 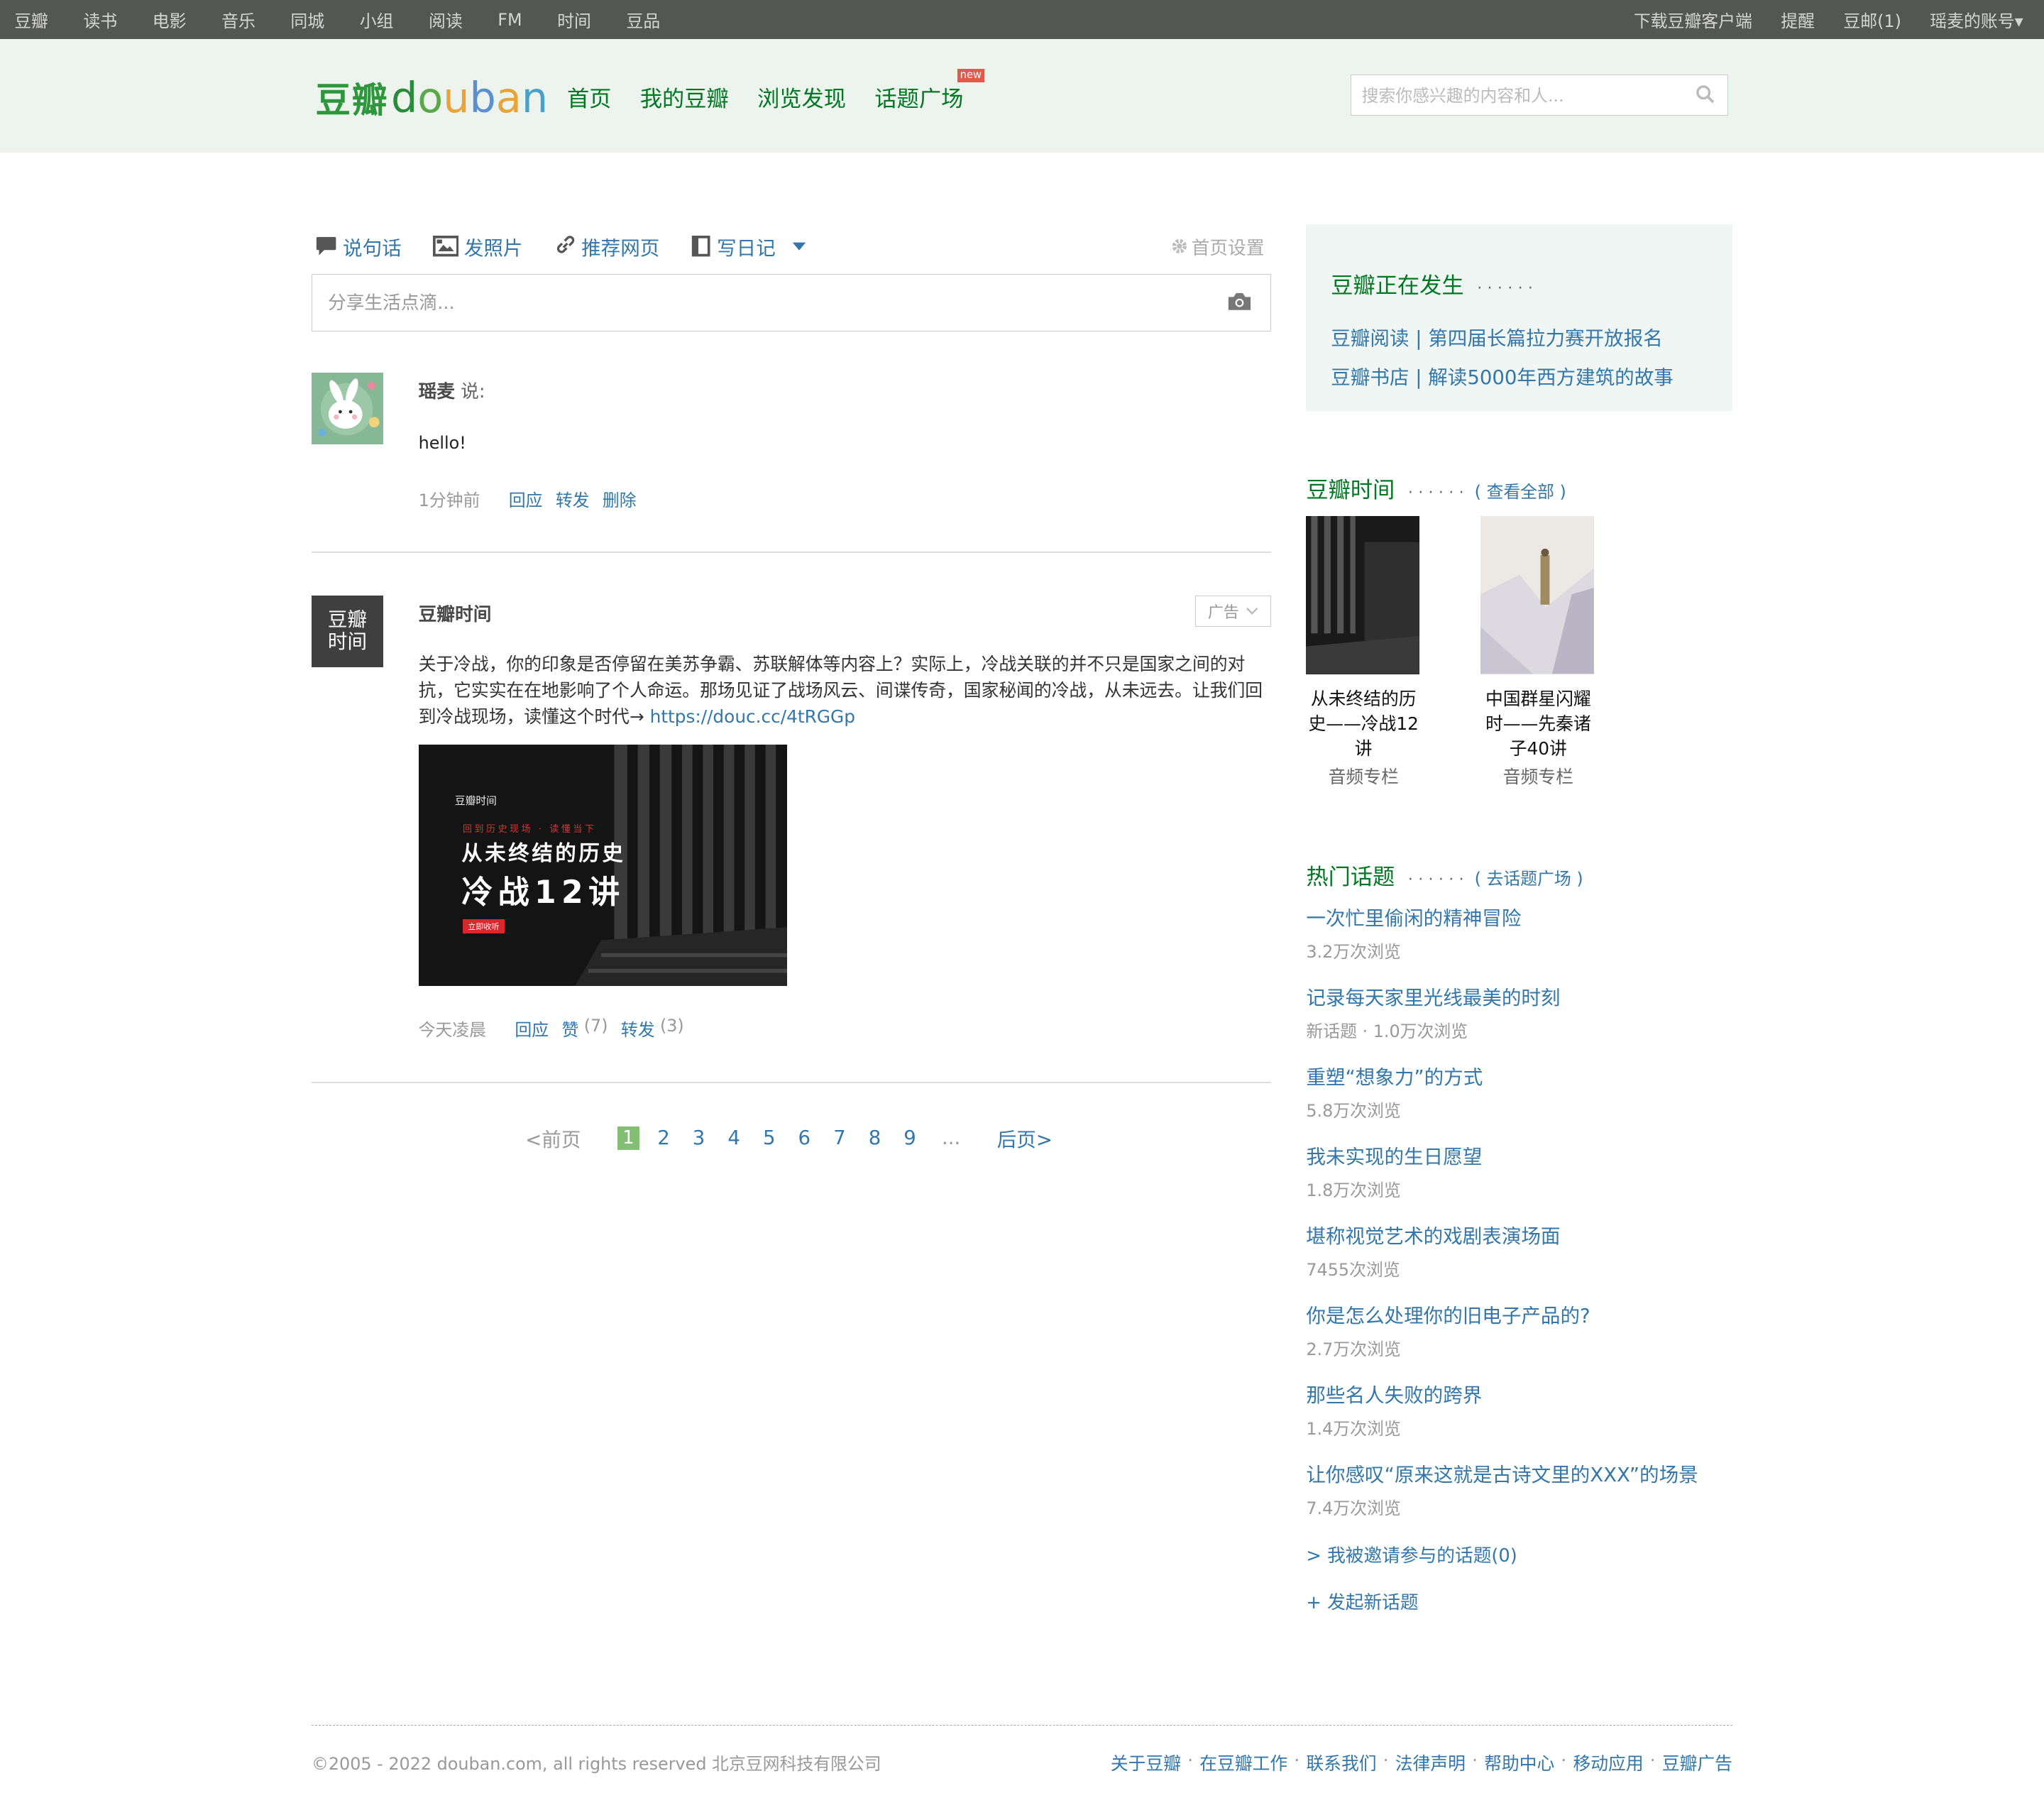 What do you see at coordinates (358, 247) in the screenshot?
I see `tab-say: 说句话` at bounding box center [358, 247].